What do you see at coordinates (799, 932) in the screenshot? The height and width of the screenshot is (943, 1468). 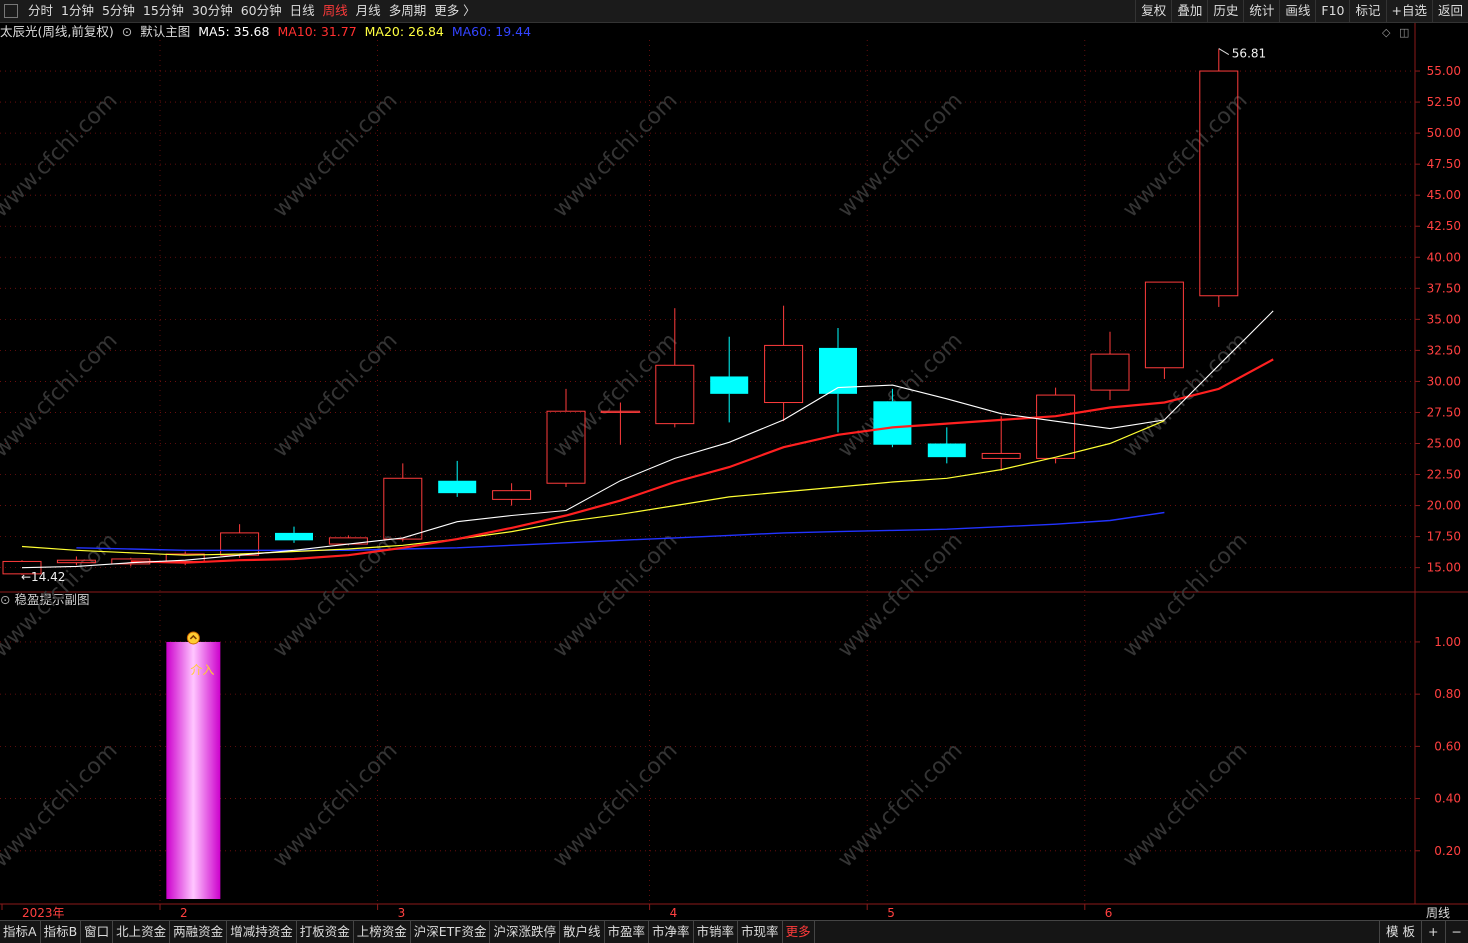 I see `indicator-tab-15: 更多` at bounding box center [799, 932].